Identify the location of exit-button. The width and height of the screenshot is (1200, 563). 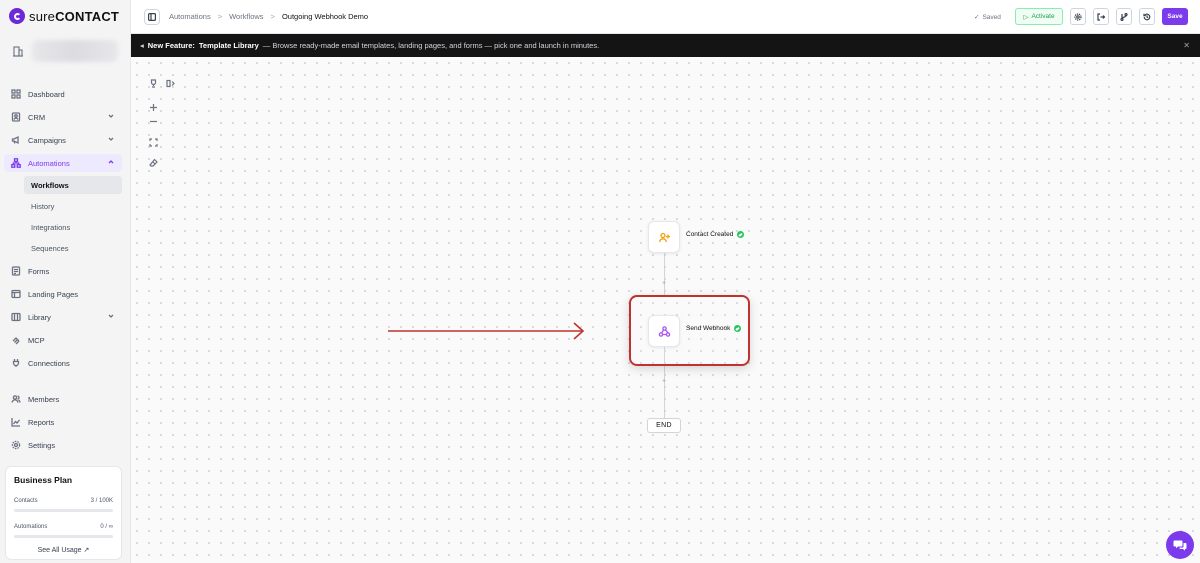
(1101, 16).